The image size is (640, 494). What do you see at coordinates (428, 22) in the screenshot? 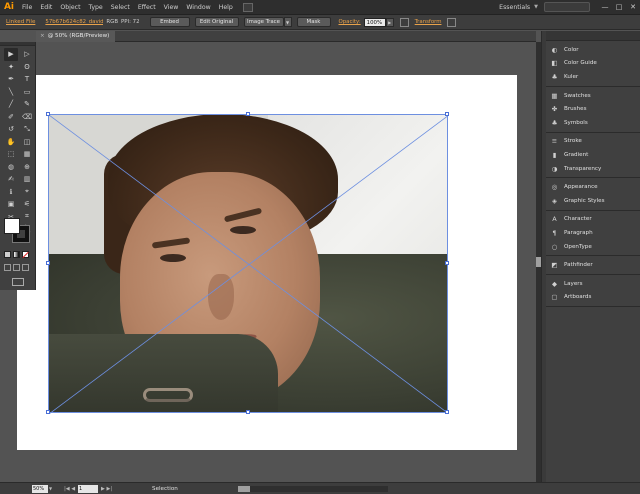
I see `transform-link: Transform` at bounding box center [428, 22].